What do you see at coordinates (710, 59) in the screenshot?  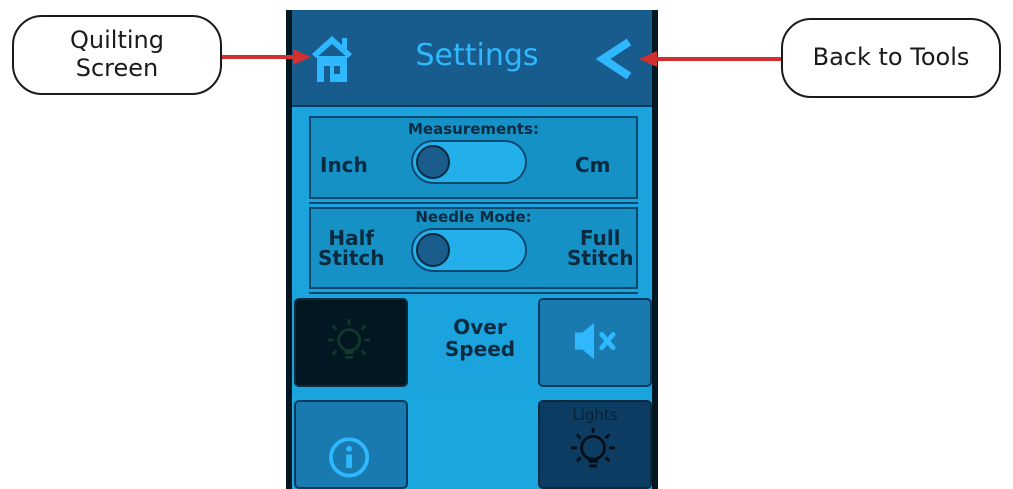 I see `back-to-tools-arrow` at bounding box center [710, 59].